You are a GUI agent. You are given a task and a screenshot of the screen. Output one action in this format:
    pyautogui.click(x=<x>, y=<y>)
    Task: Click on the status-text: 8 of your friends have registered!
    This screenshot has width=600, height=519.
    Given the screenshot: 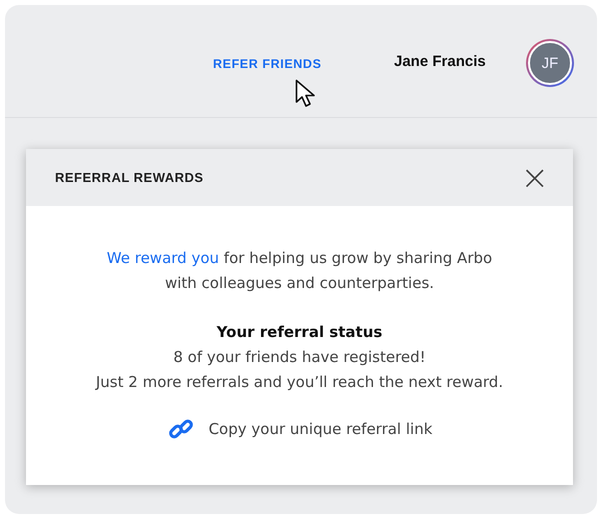 What is the action you would take?
    pyautogui.click(x=299, y=357)
    